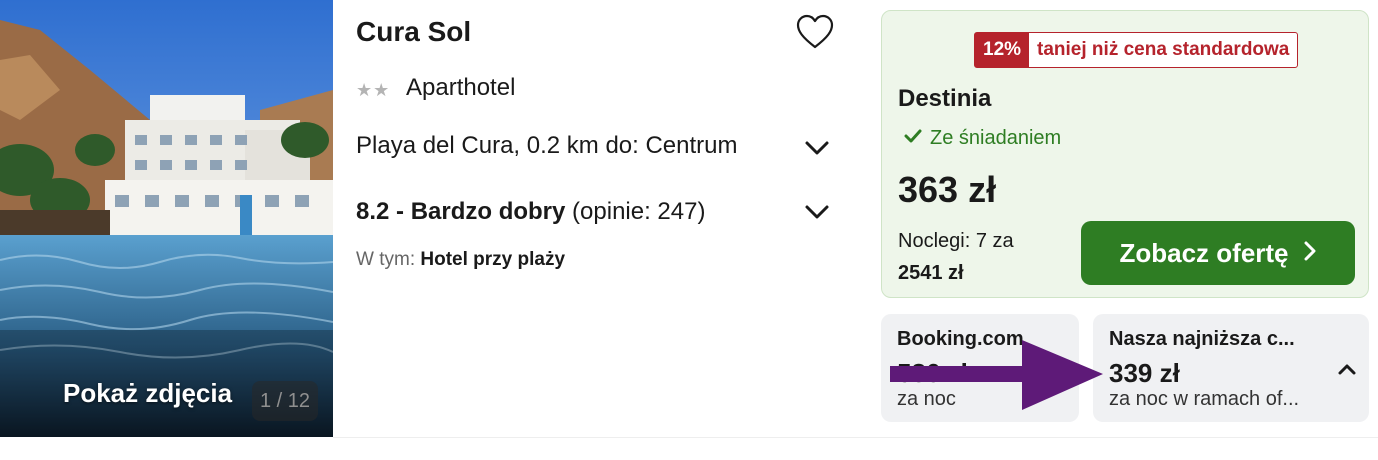 This screenshot has height=460, width=1378. I want to click on discount-text: taniej niż cena standardowa, so click(1163, 49).